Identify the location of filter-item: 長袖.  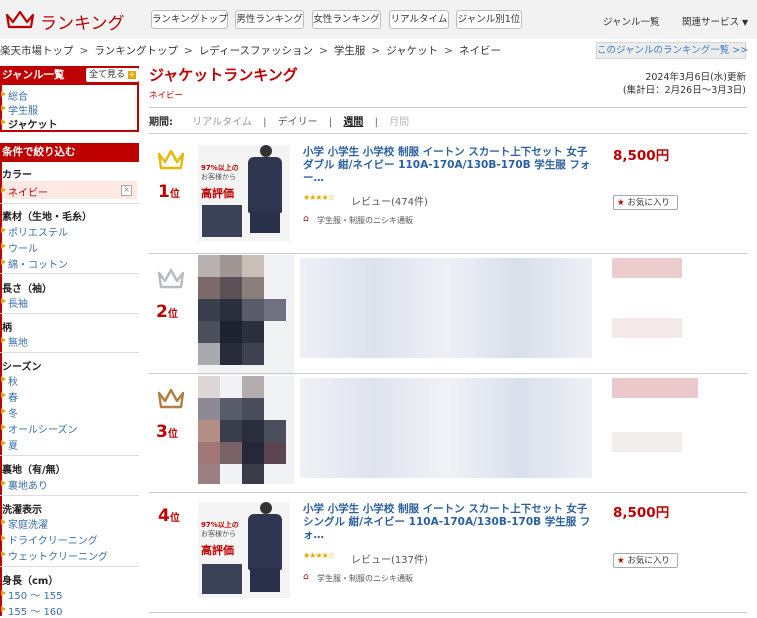
(14, 302).